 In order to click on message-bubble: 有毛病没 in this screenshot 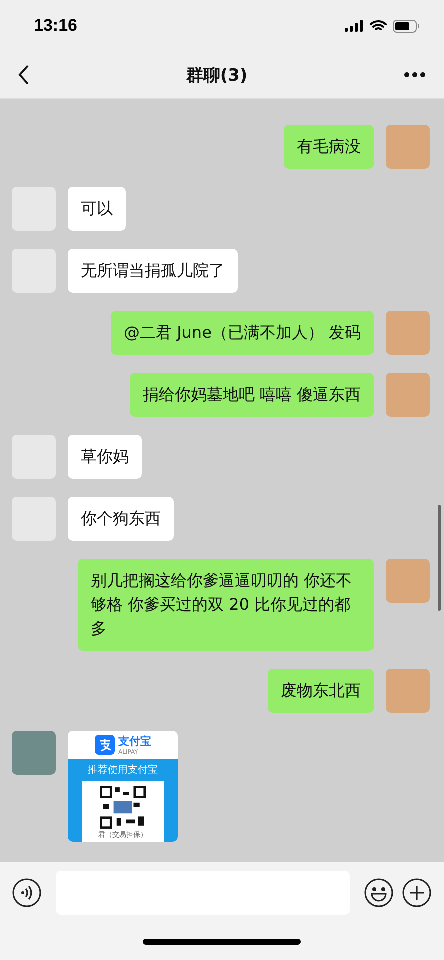, I will do `click(329, 147)`.